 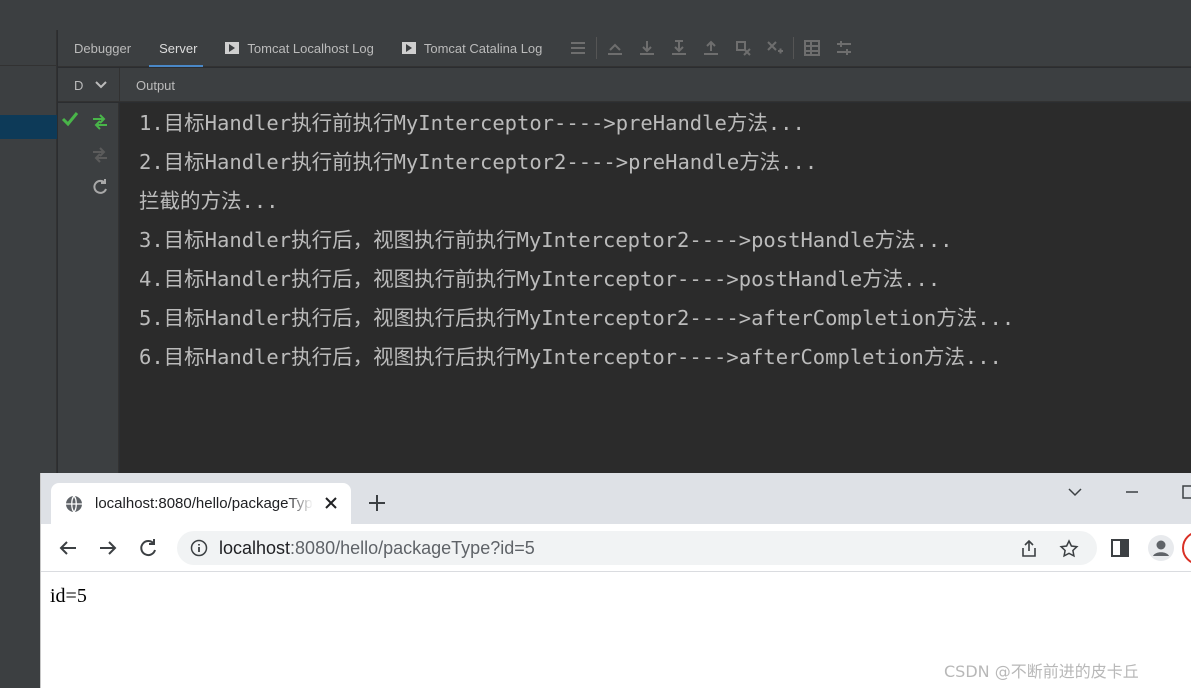 What do you see at coordinates (616, 498) in the screenshot?
I see `browser-tab-strip: localhost:8080/hello/packageType?id=5` at bounding box center [616, 498].